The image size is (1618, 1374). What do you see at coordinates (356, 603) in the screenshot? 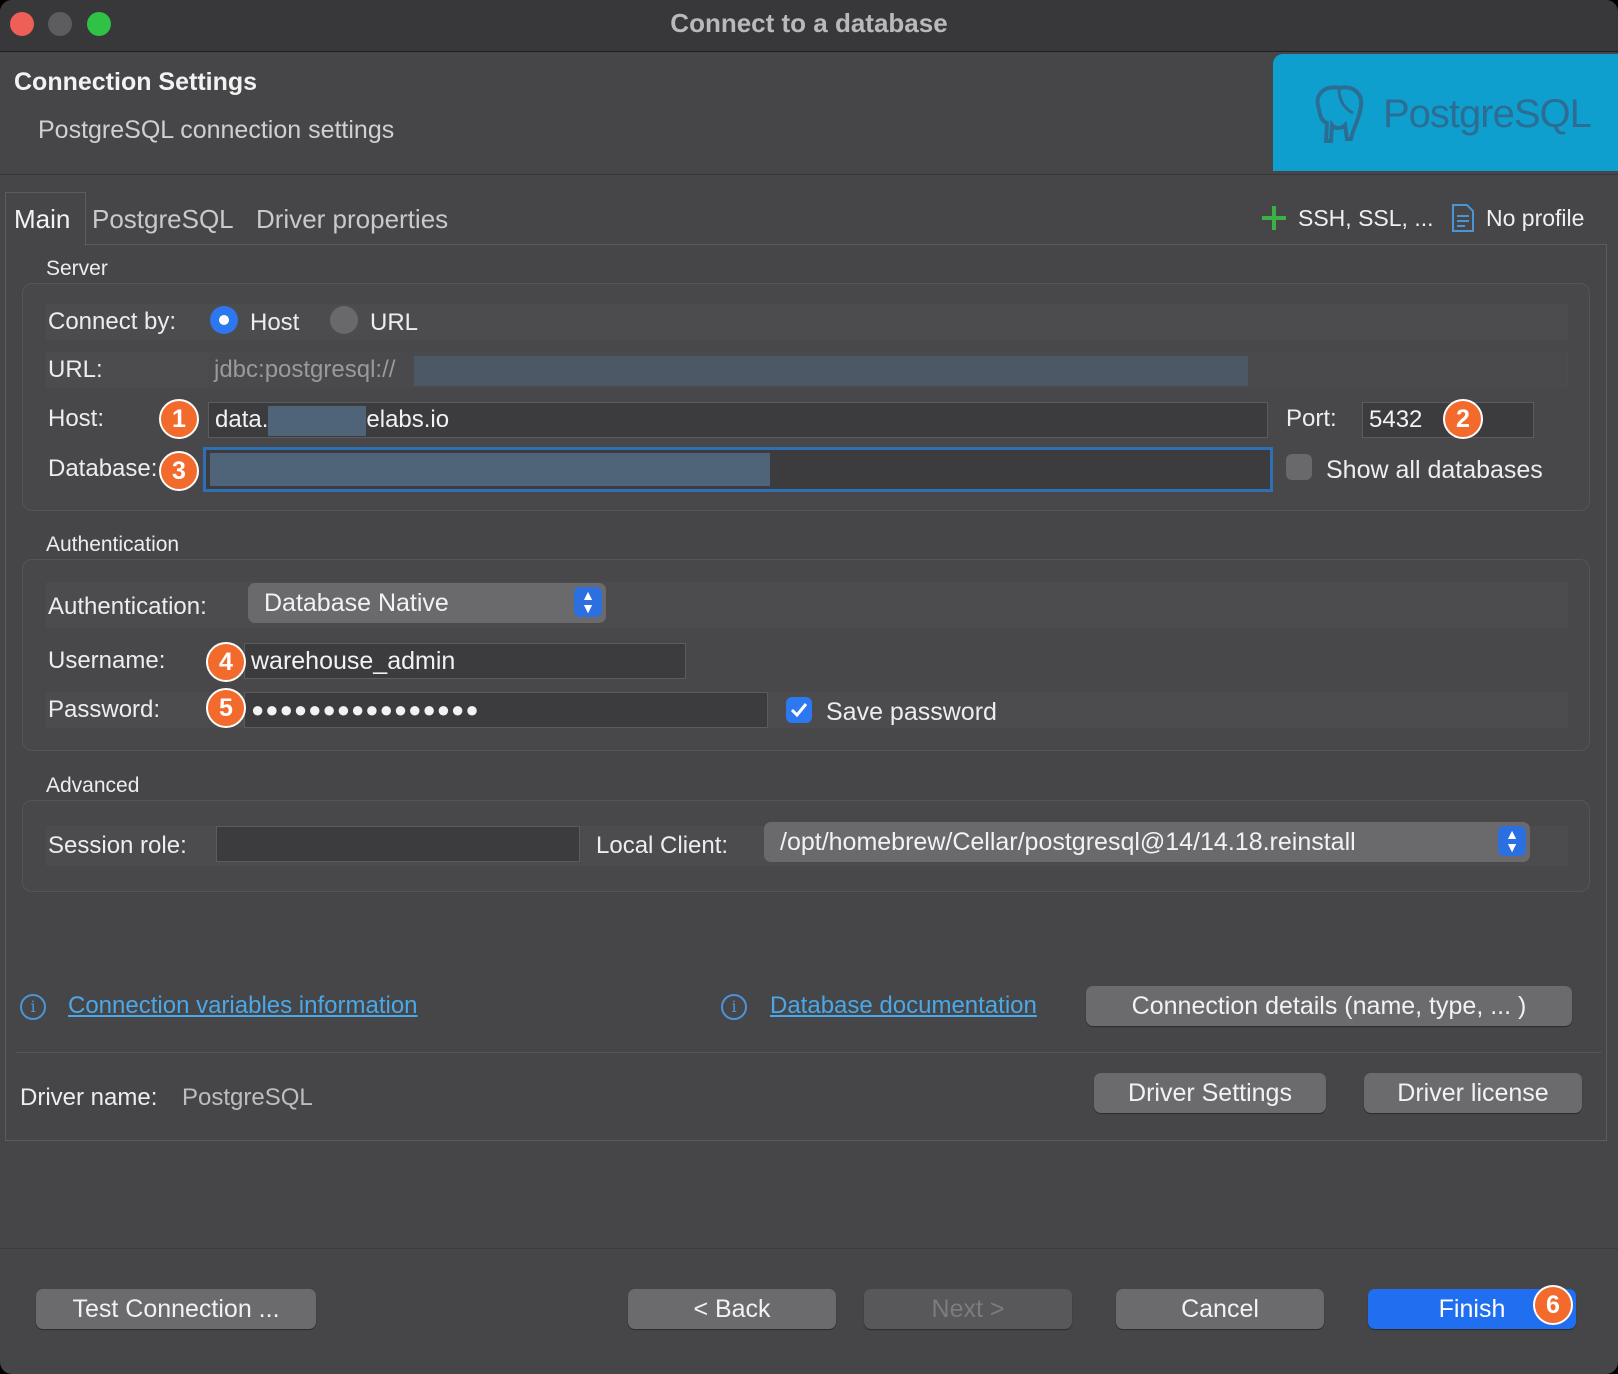
I see `authentication-value: Database Native` at bounding box center [356, 603].